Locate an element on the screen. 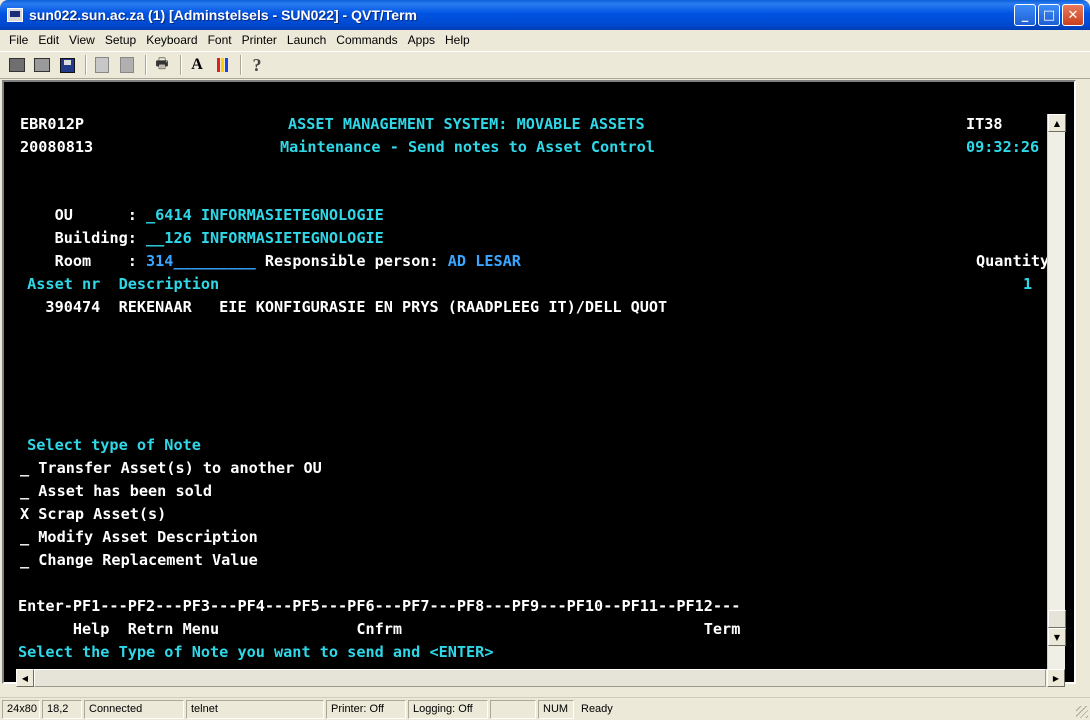  quantity-header: Quantity is located at coordinates (1013, 261).